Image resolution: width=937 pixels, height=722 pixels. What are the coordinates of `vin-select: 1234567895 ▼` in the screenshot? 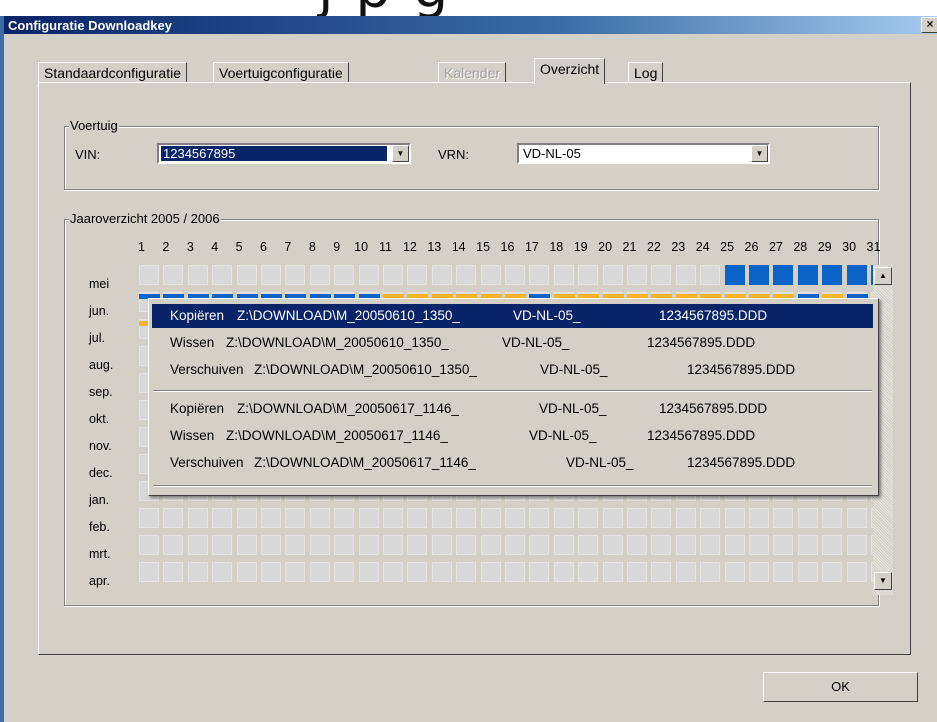 It's located at (284, 153).